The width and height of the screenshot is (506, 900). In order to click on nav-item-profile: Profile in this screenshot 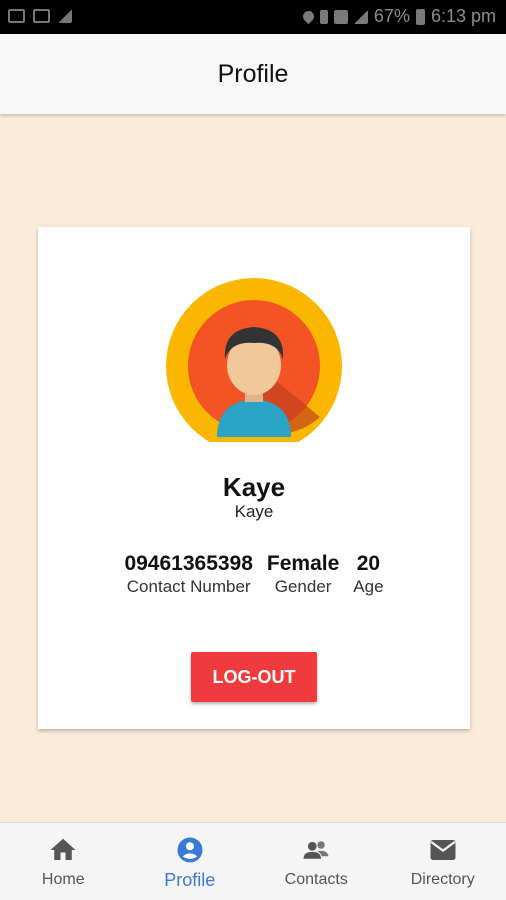, I will do `click(190, 861)`.